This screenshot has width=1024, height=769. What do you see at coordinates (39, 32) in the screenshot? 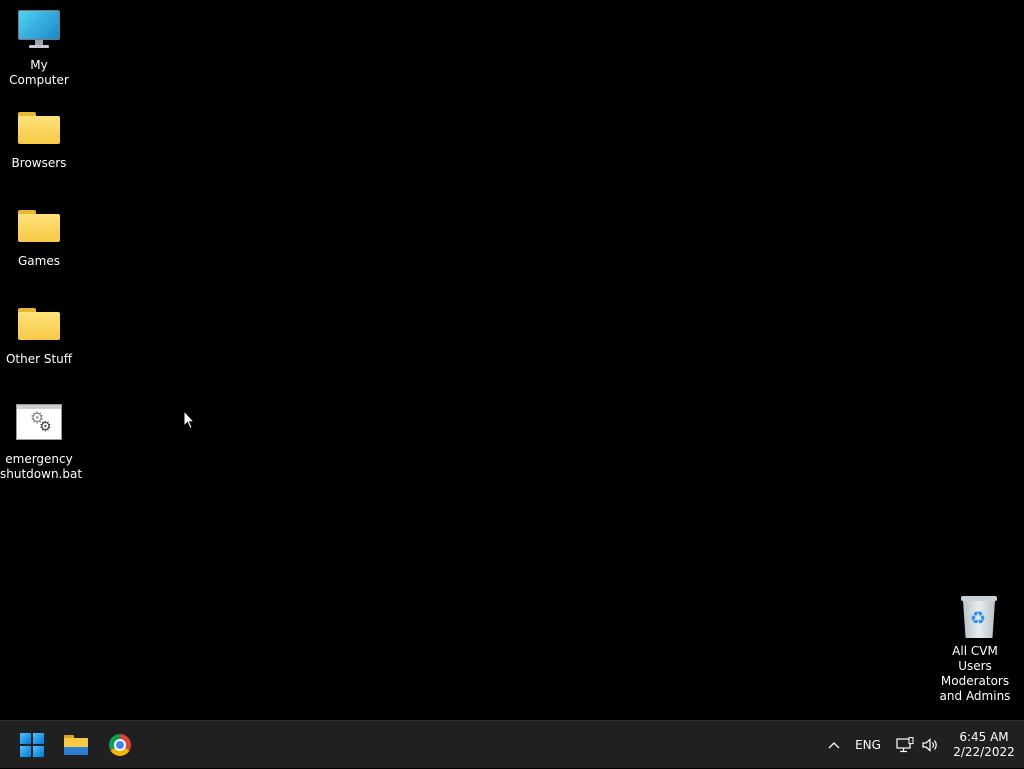
I see `monitor-icon` at bounding box center [39, 32].